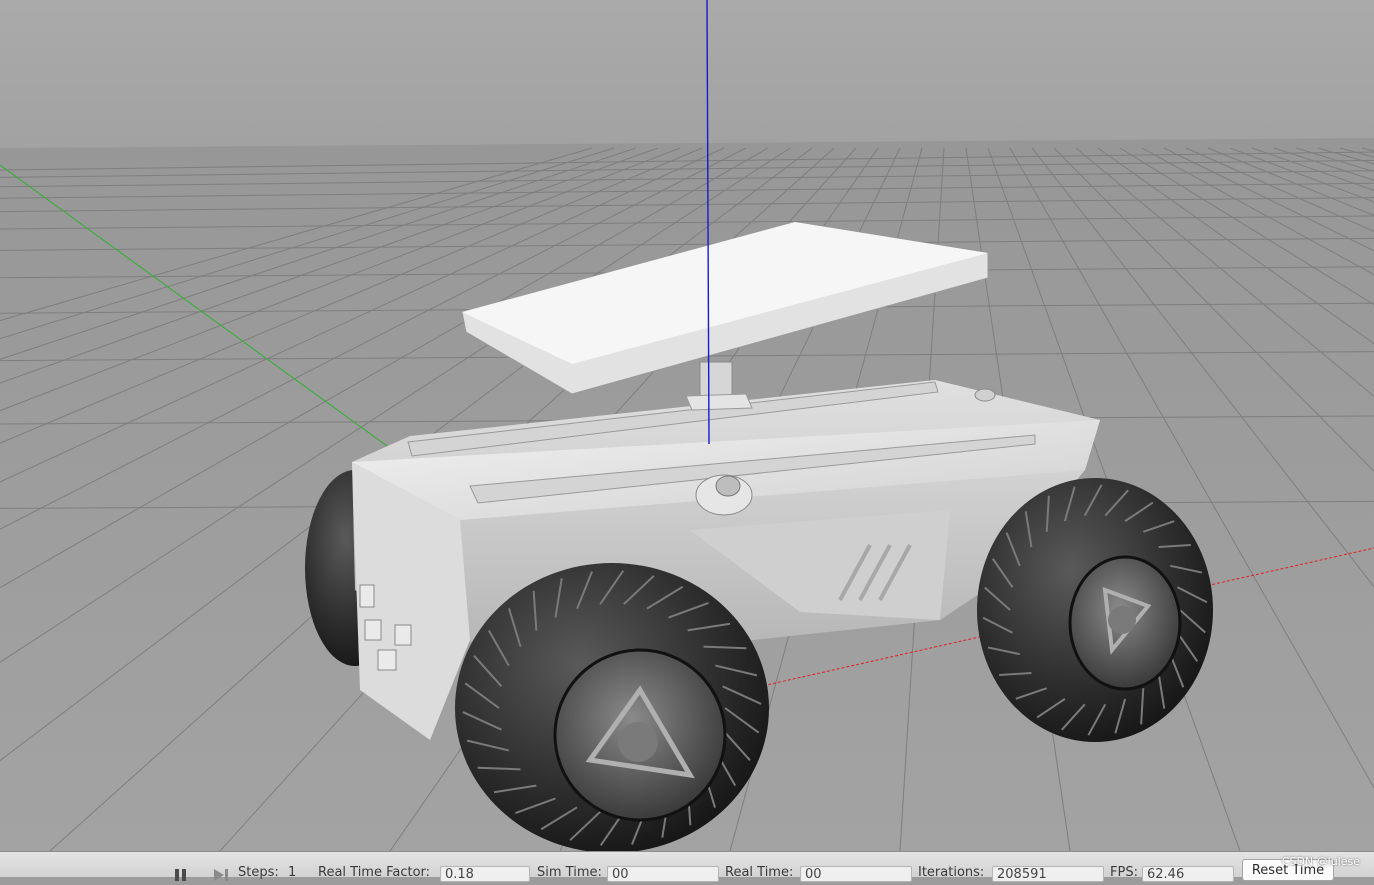  Describe the element at coordinates (1188, 874) in the screenshot. I see `fps-field: 62.46` at that location.